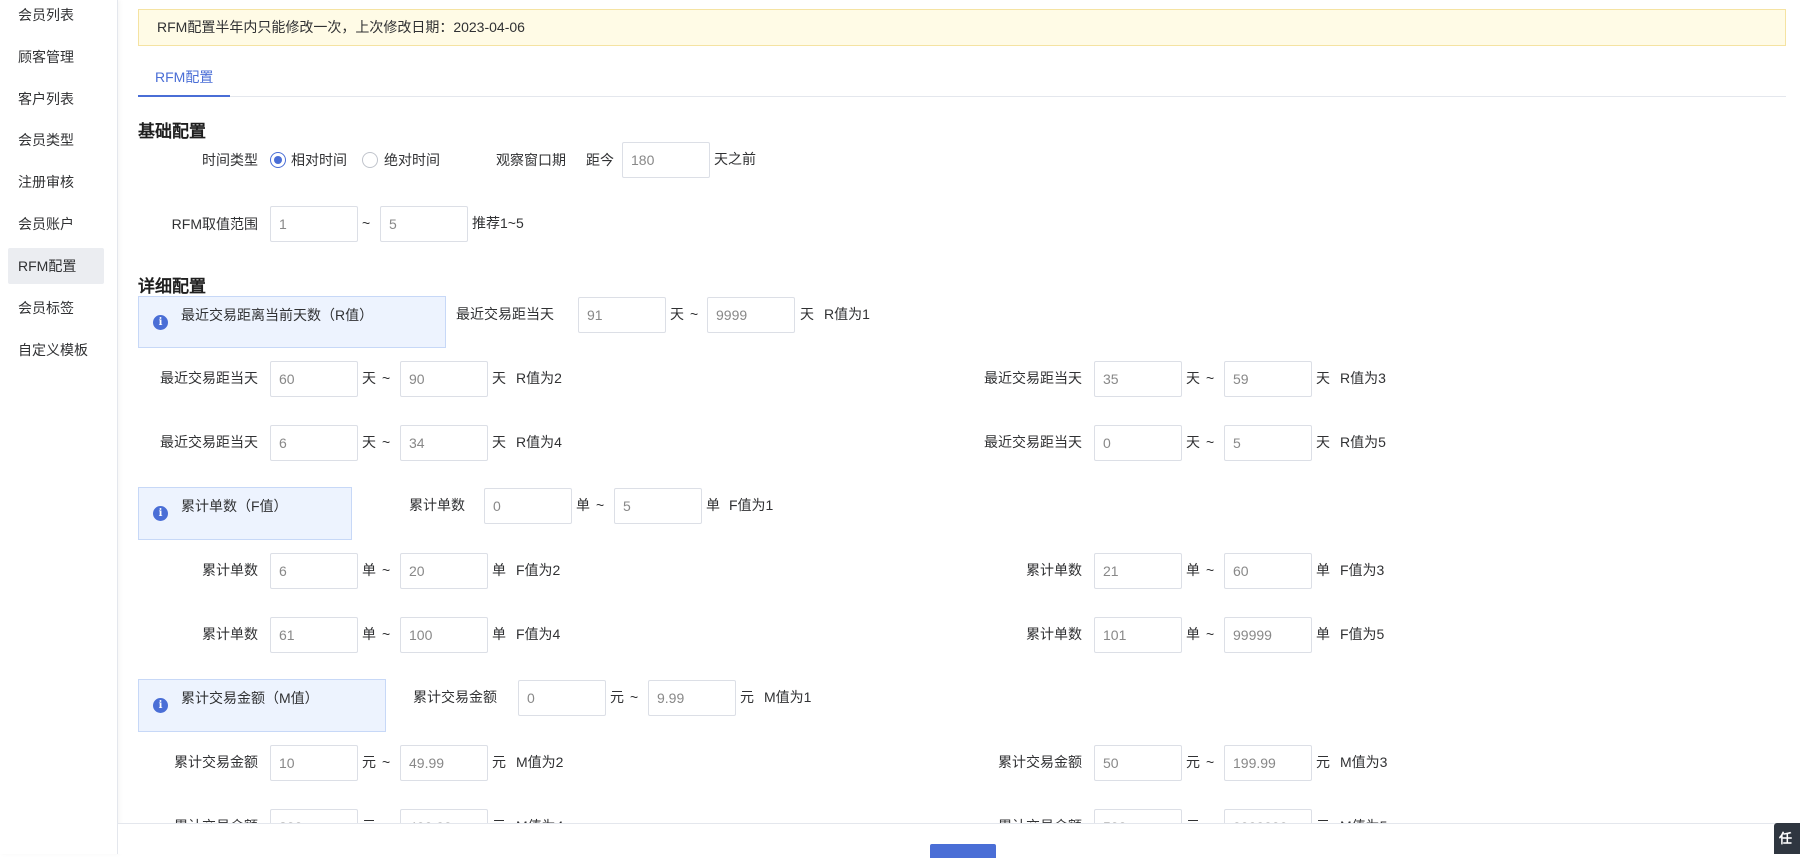 Image resolution: width=1800 pixels, height=858 pixels. I want to click on r-row-2-max: 90, so click(444, 379).